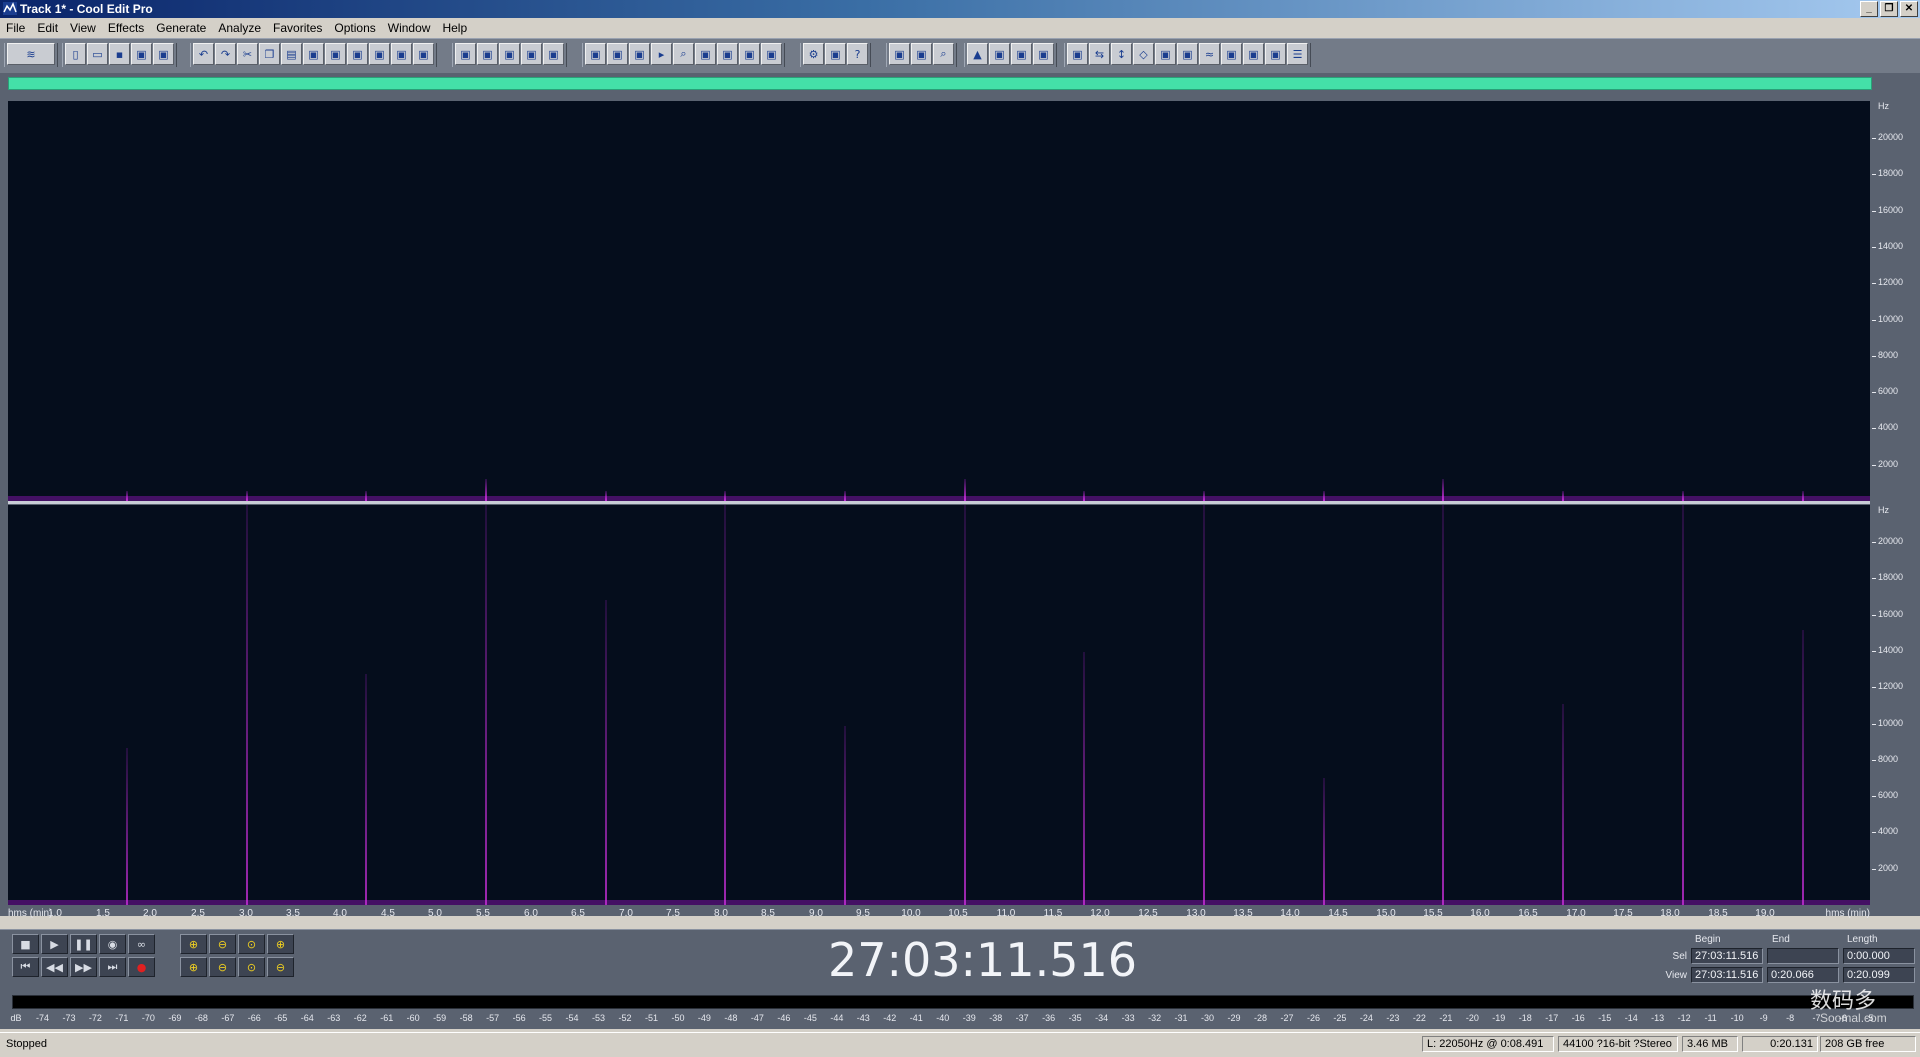 This screenshot has height=1057, width=1920. What do you see at coordinates (899, 54) in the screenshot?
I see `track-view-icon: ▣` at bounding box center [899, 54].